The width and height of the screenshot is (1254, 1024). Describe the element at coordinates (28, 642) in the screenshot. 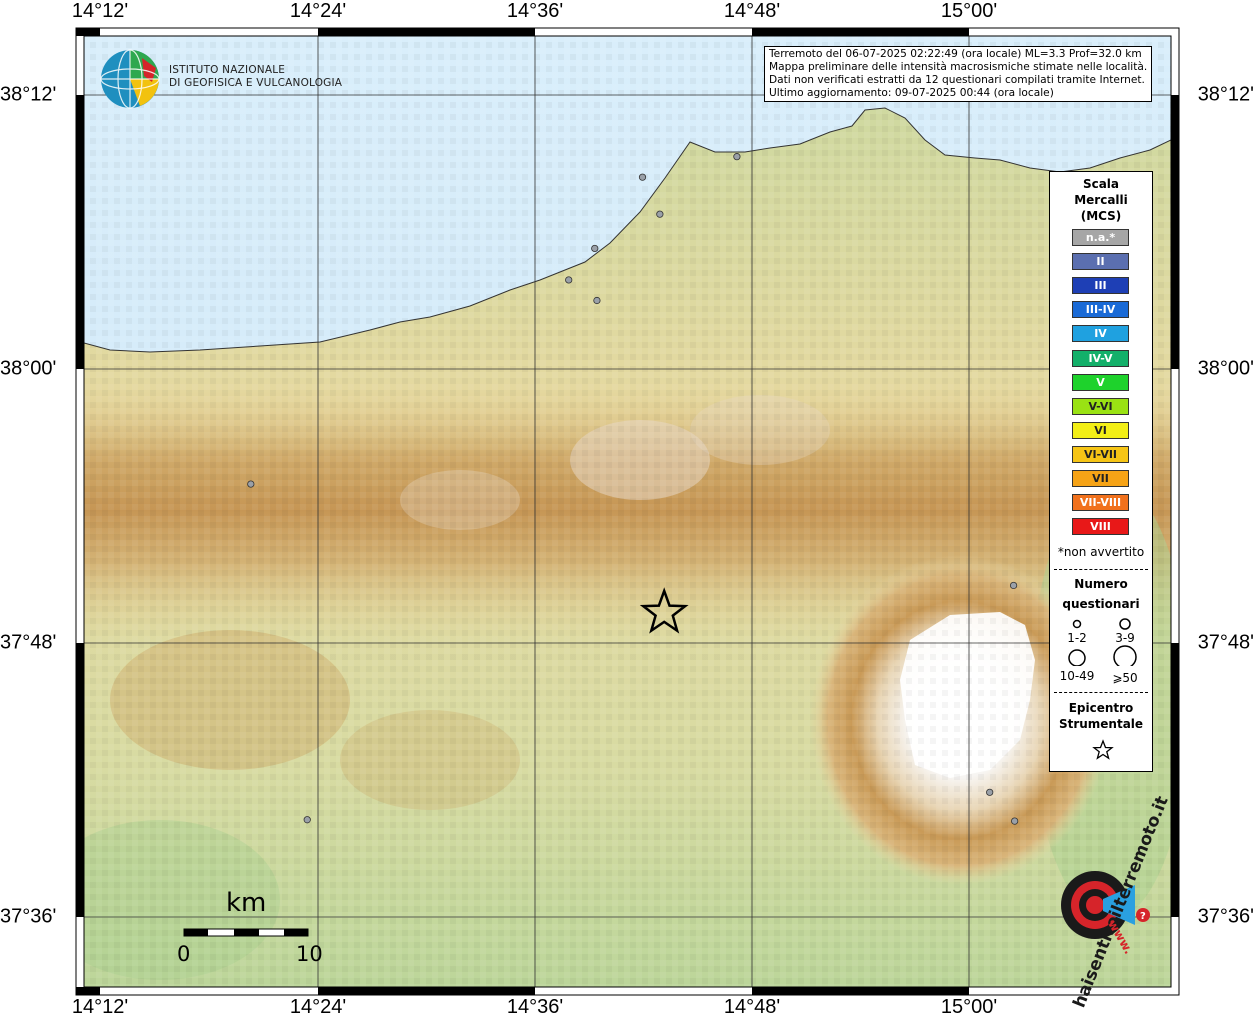

I see `lat-label-left-3: 37°48'` at that location.